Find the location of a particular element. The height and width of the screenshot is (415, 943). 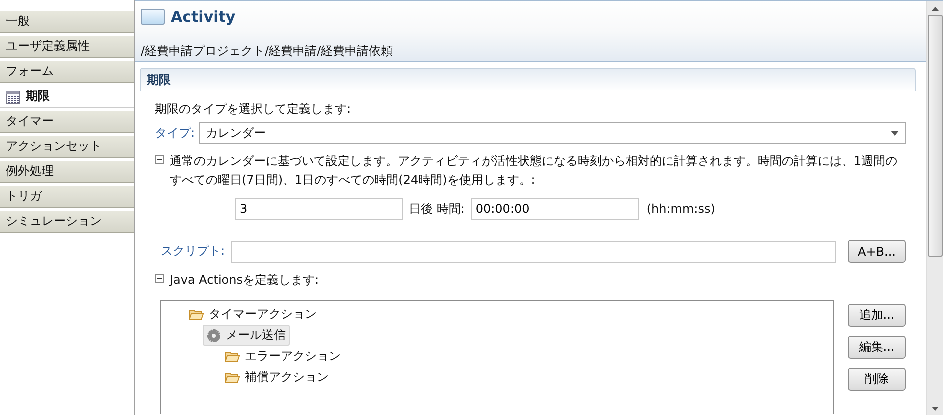

sidebar-tab: ユーザ定義属性 is located at coordinates (67, 46).